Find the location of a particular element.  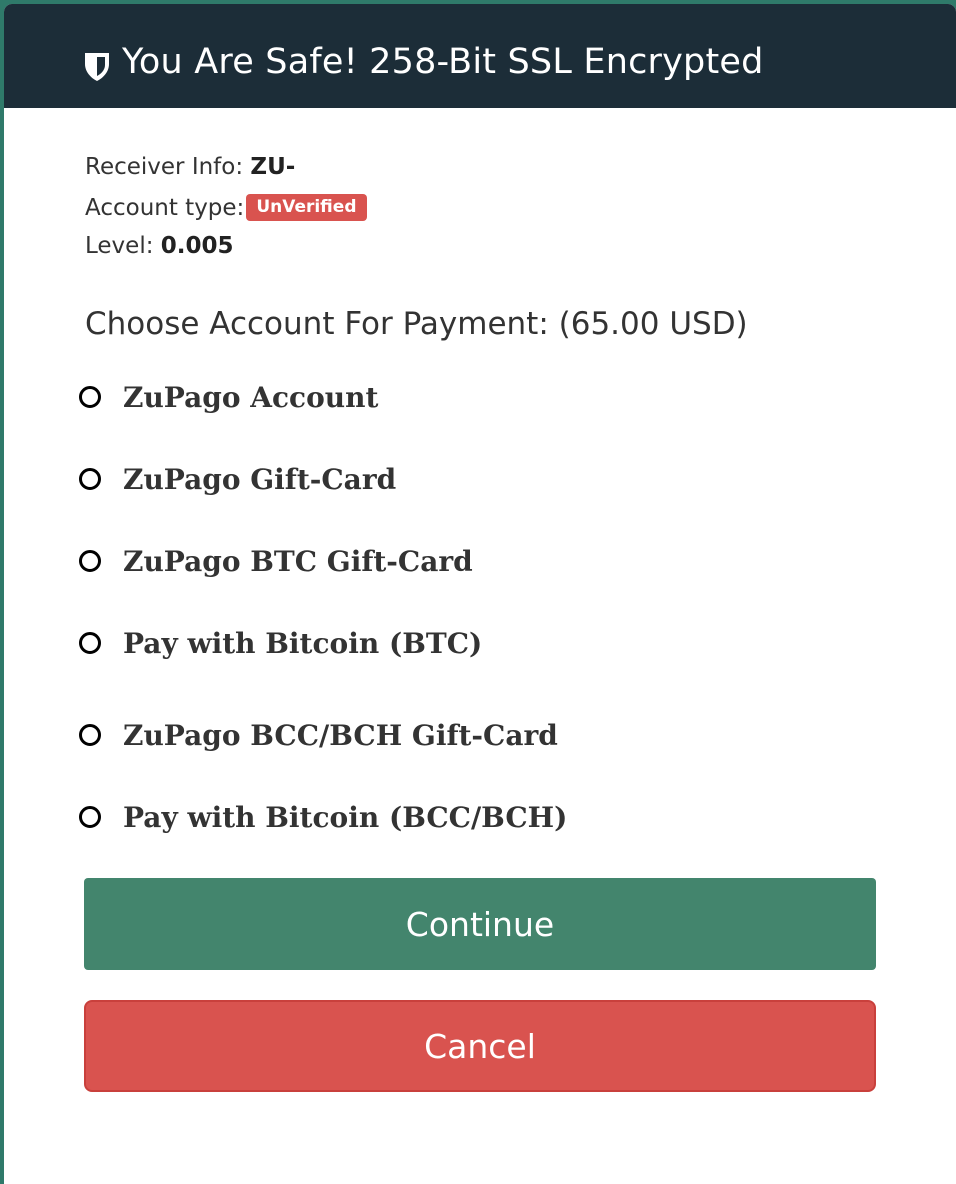

level-info: Level: 0.005 is located at coordinates (159, 246).